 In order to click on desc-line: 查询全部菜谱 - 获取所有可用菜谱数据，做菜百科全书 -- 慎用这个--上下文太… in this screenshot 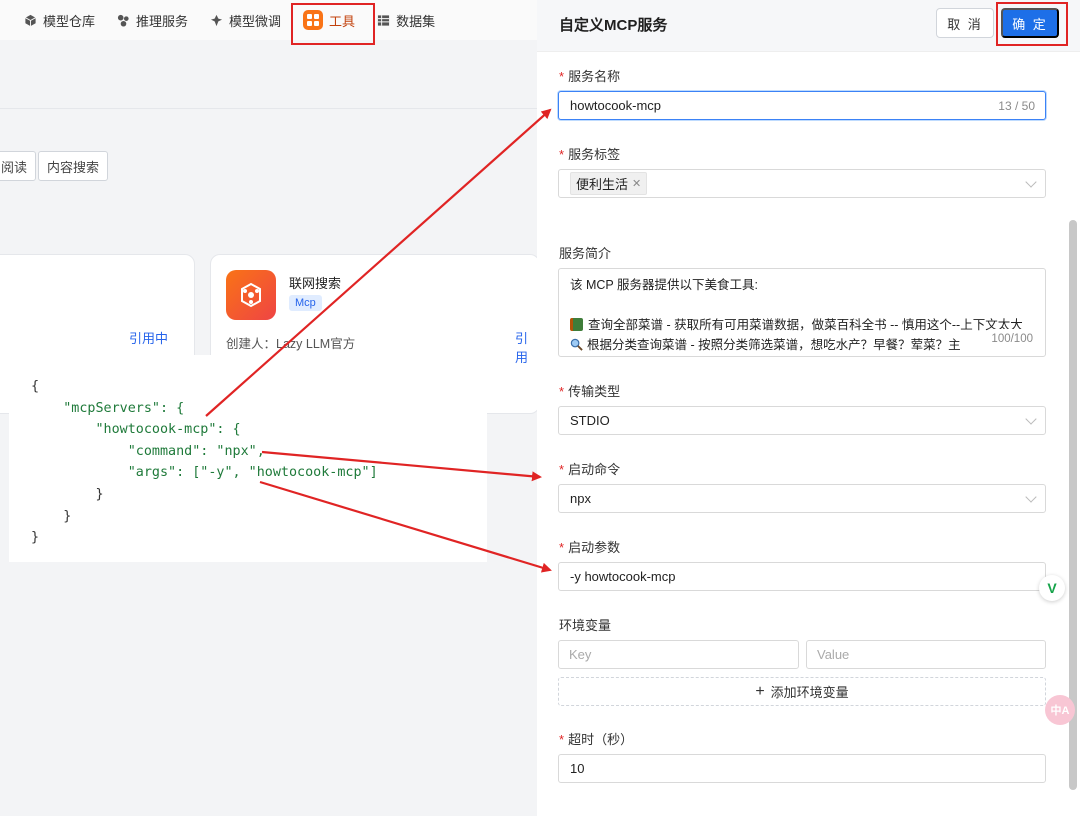, I will do `click(802, 325)`.